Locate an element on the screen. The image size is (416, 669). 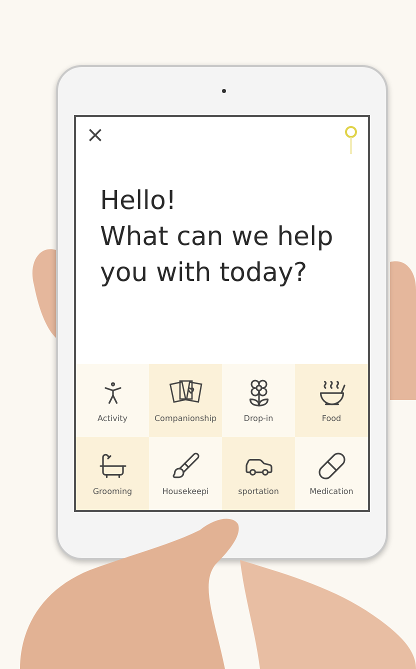
close-icon: × is located at coordinates (95, 136).